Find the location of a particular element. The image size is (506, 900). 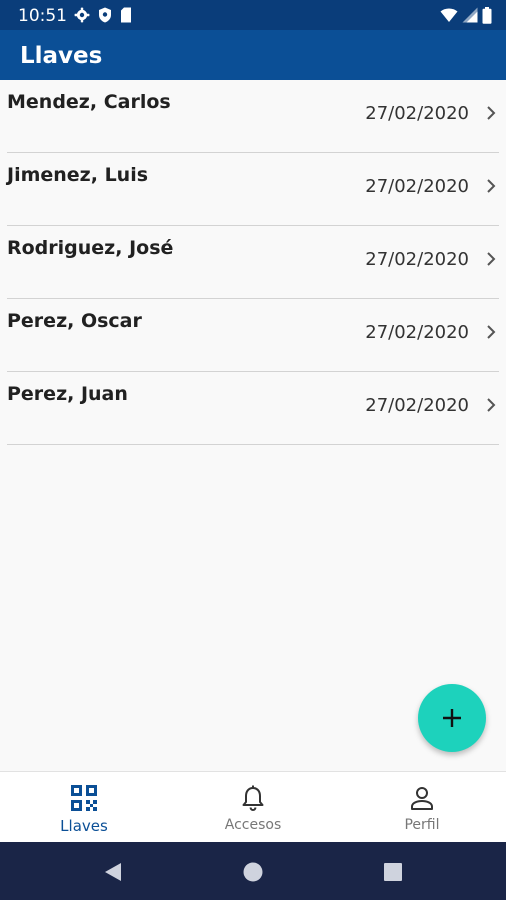

shield-icon is located at coordinates (105, 15).